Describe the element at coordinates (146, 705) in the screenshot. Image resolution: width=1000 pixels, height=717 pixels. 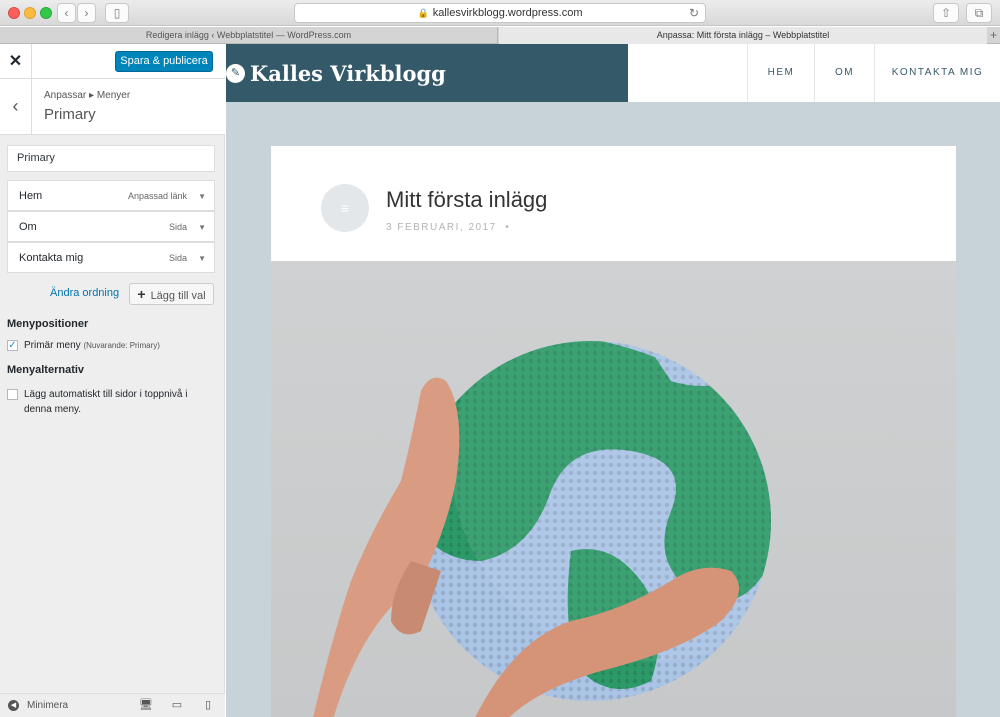
I see `desktop-icon: 🖥` at that location.